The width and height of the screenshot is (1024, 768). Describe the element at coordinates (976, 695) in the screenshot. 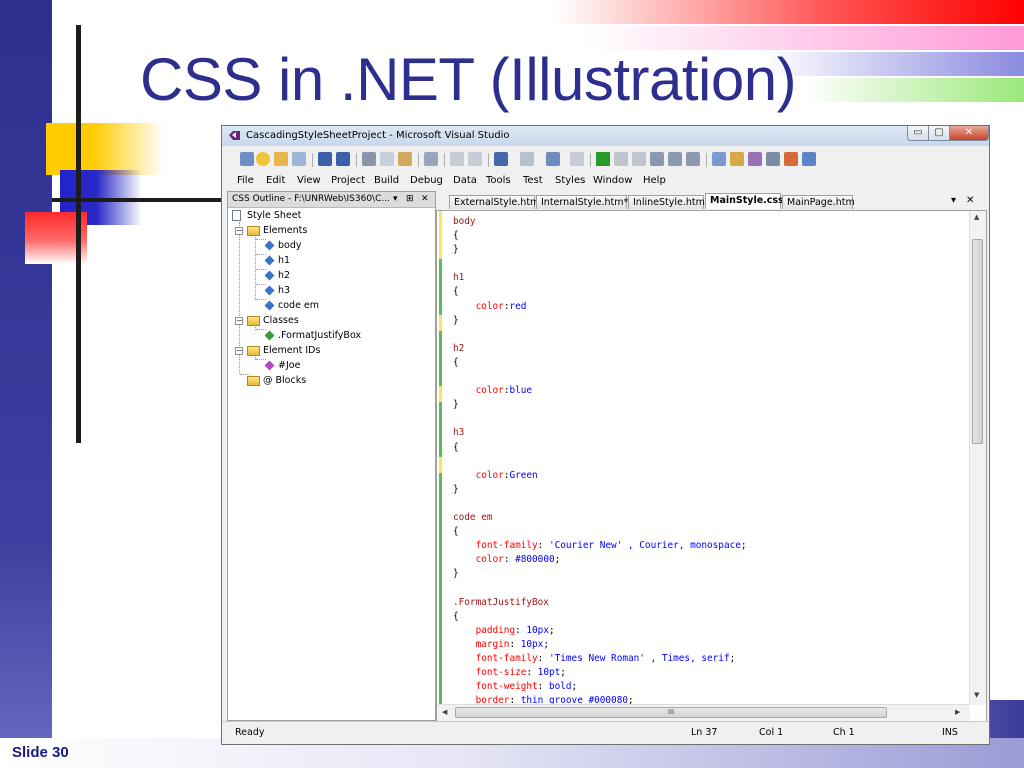

I see `scroll-down-icon: ▼` at that location.